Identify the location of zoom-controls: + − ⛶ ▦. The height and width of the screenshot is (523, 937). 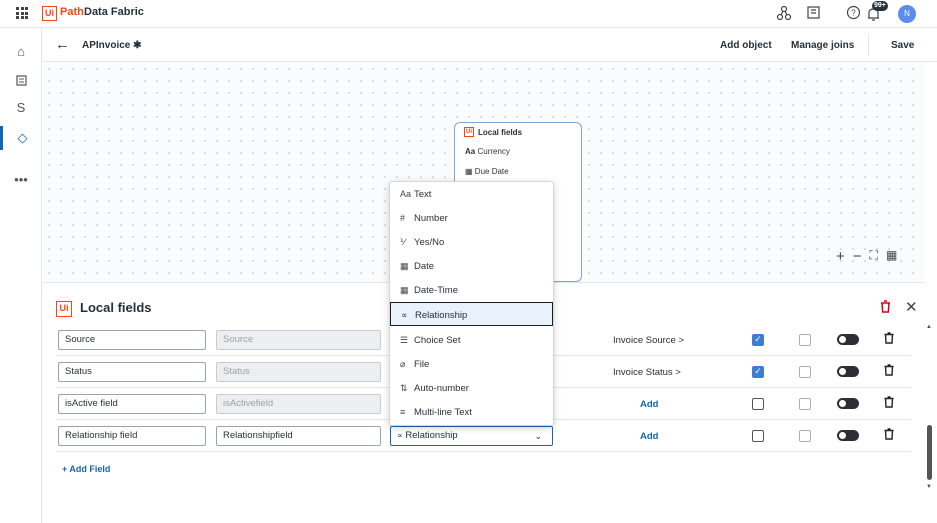
(866, 256).